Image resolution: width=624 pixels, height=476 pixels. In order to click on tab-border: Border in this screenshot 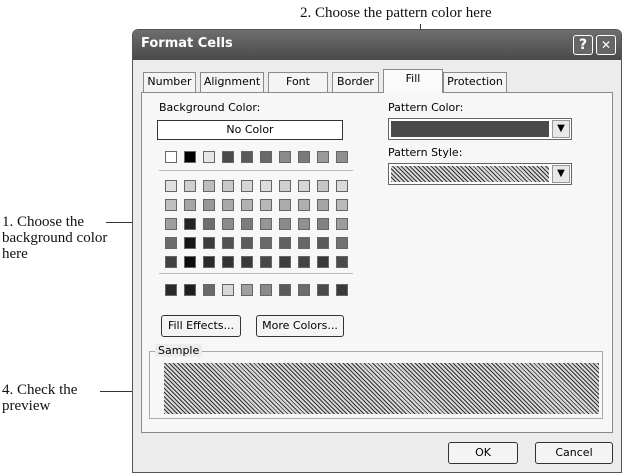, I will do `click(355, 82)`.